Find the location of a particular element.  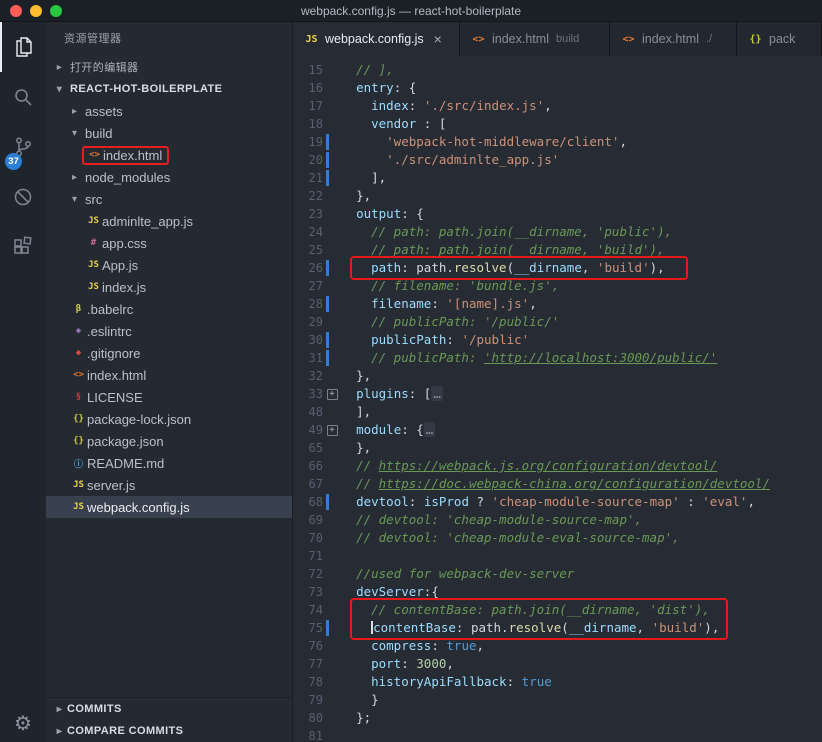

code-text: historyApiFallback: true is located at coordinates (461, 681).